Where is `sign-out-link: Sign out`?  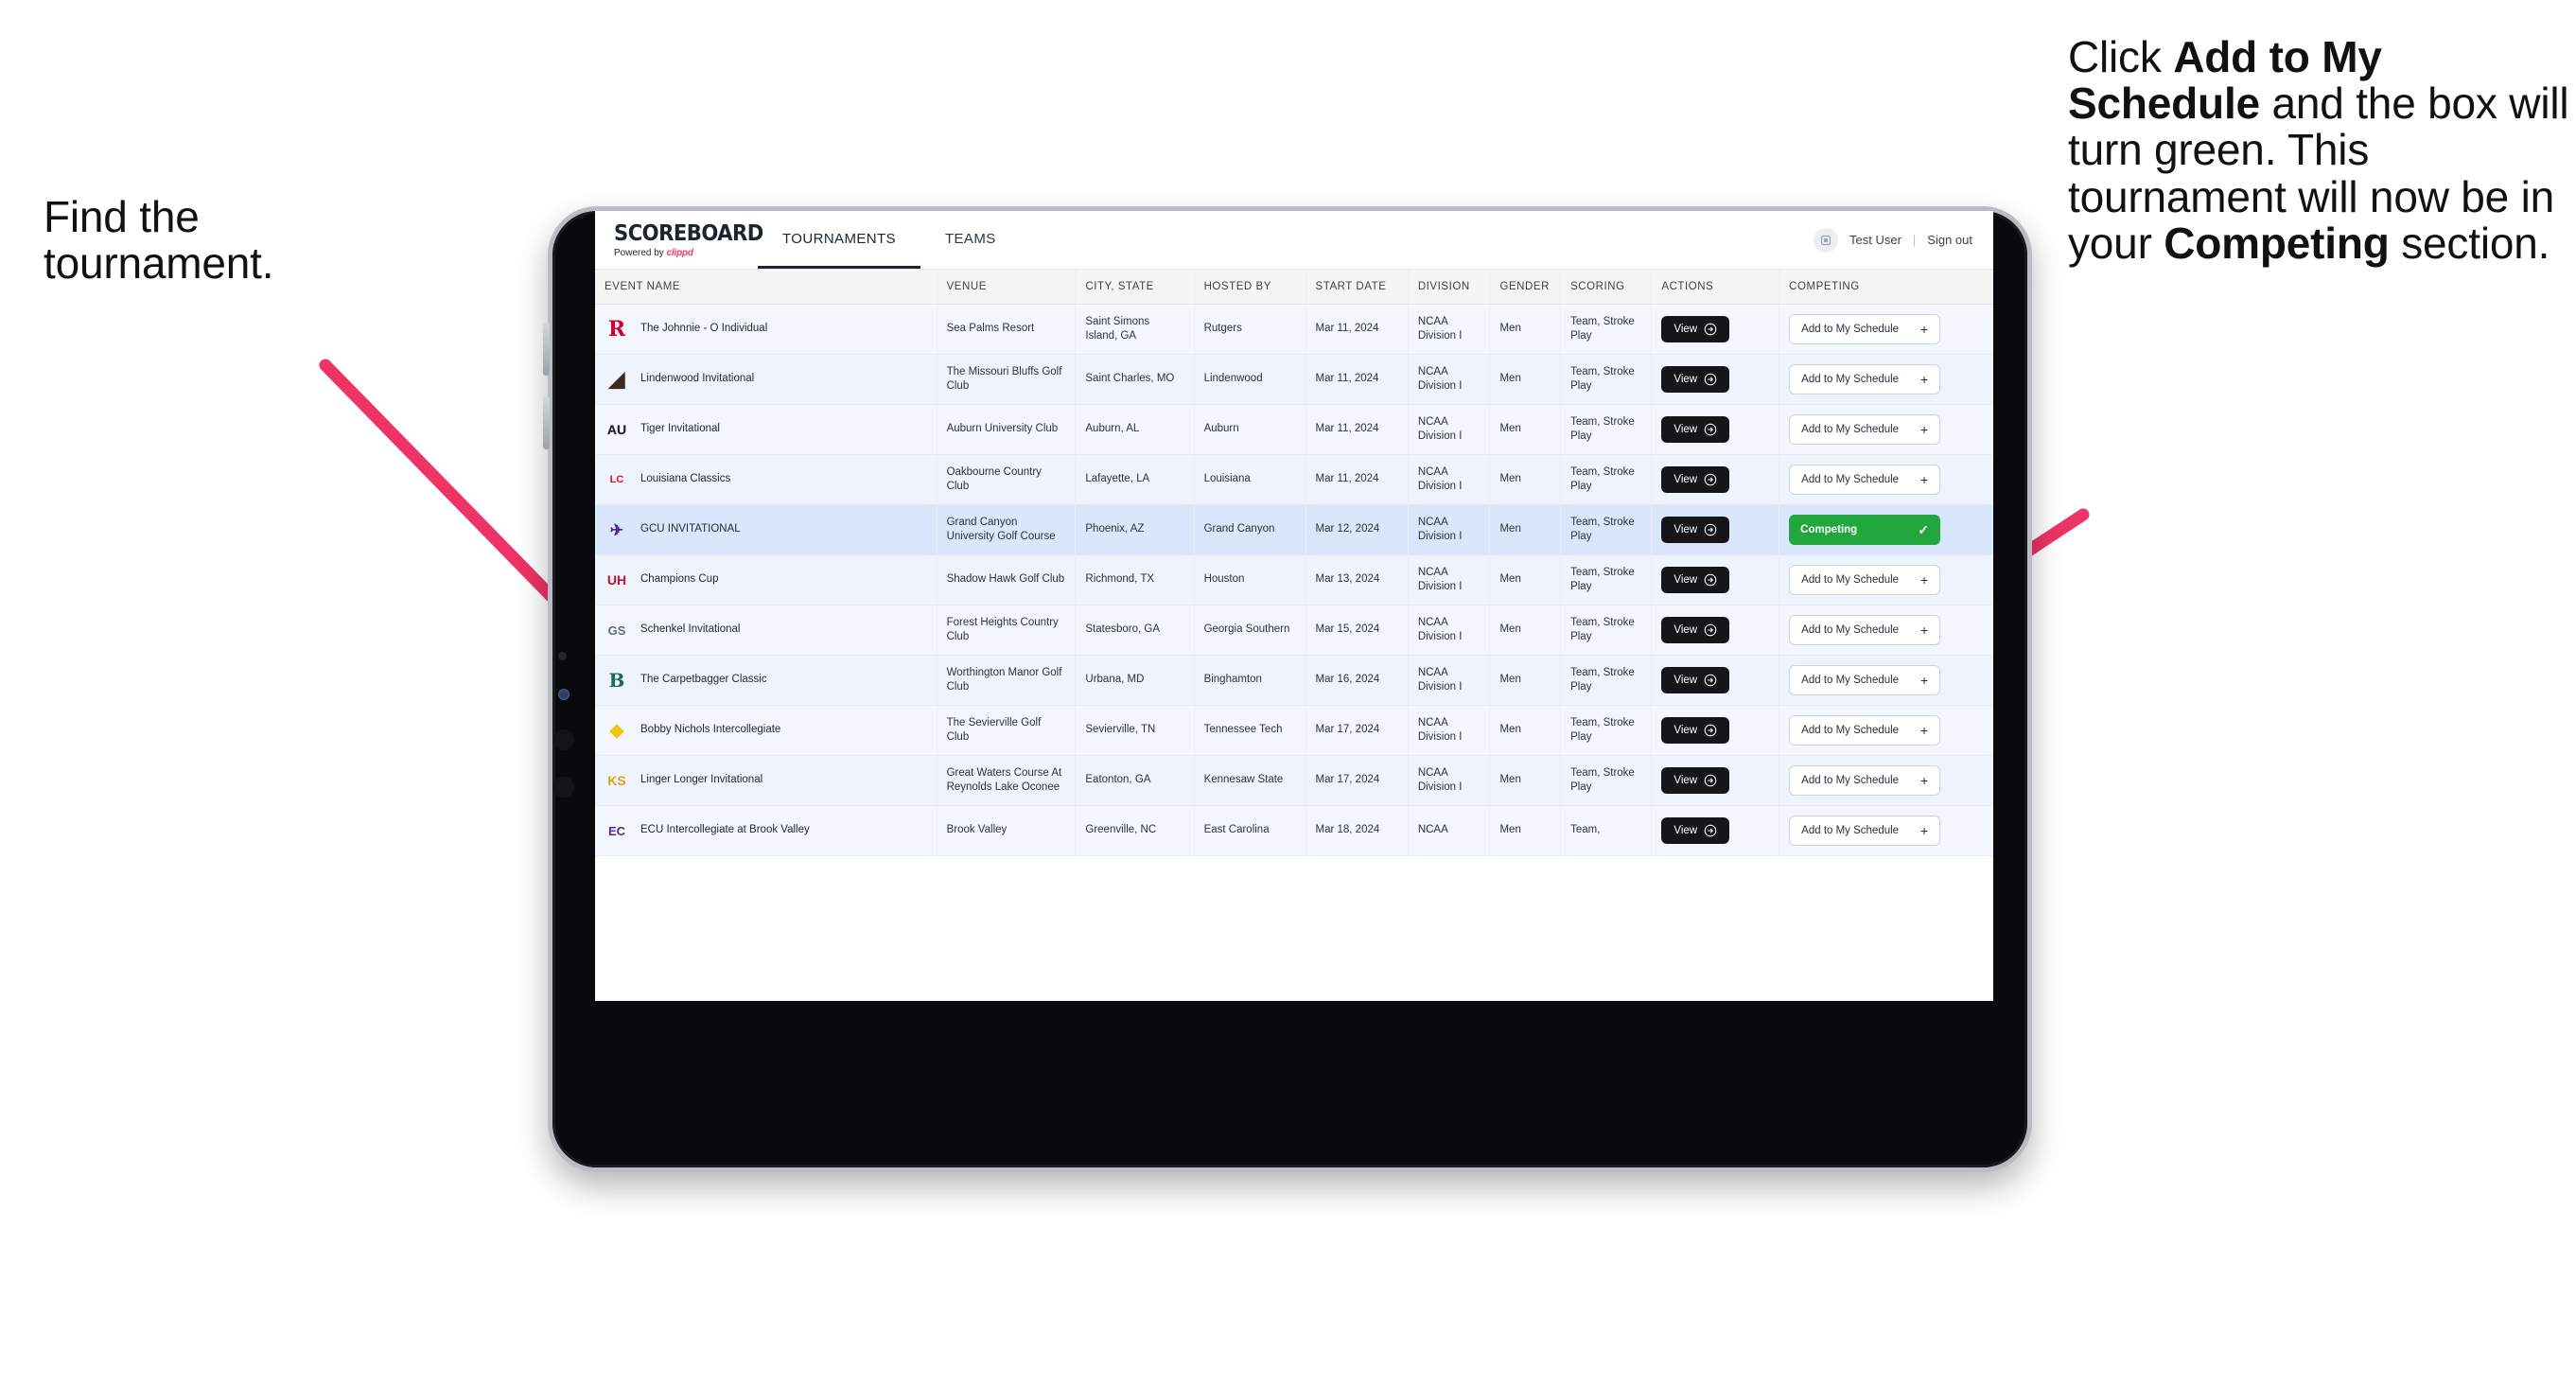
sign-out-link: Sign out is located at coordinates (1950, 240).